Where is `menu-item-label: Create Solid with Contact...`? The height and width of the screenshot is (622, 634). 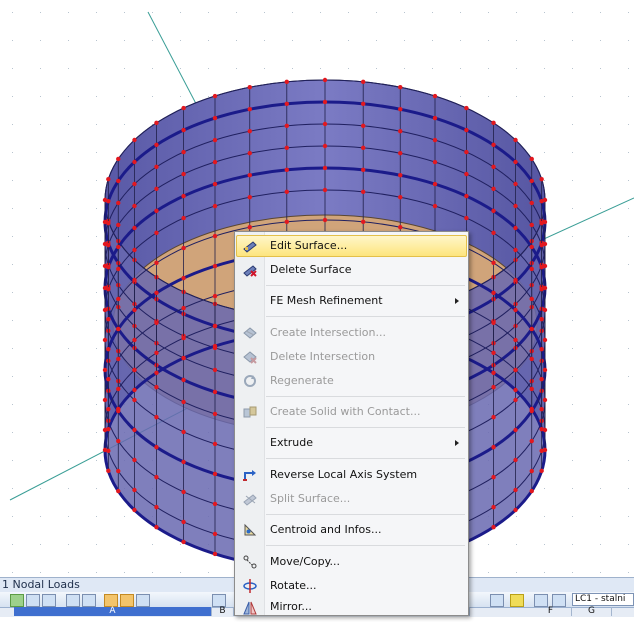
menu-item-label: Create Solid with Contact... is located at coordinates (345, 411).